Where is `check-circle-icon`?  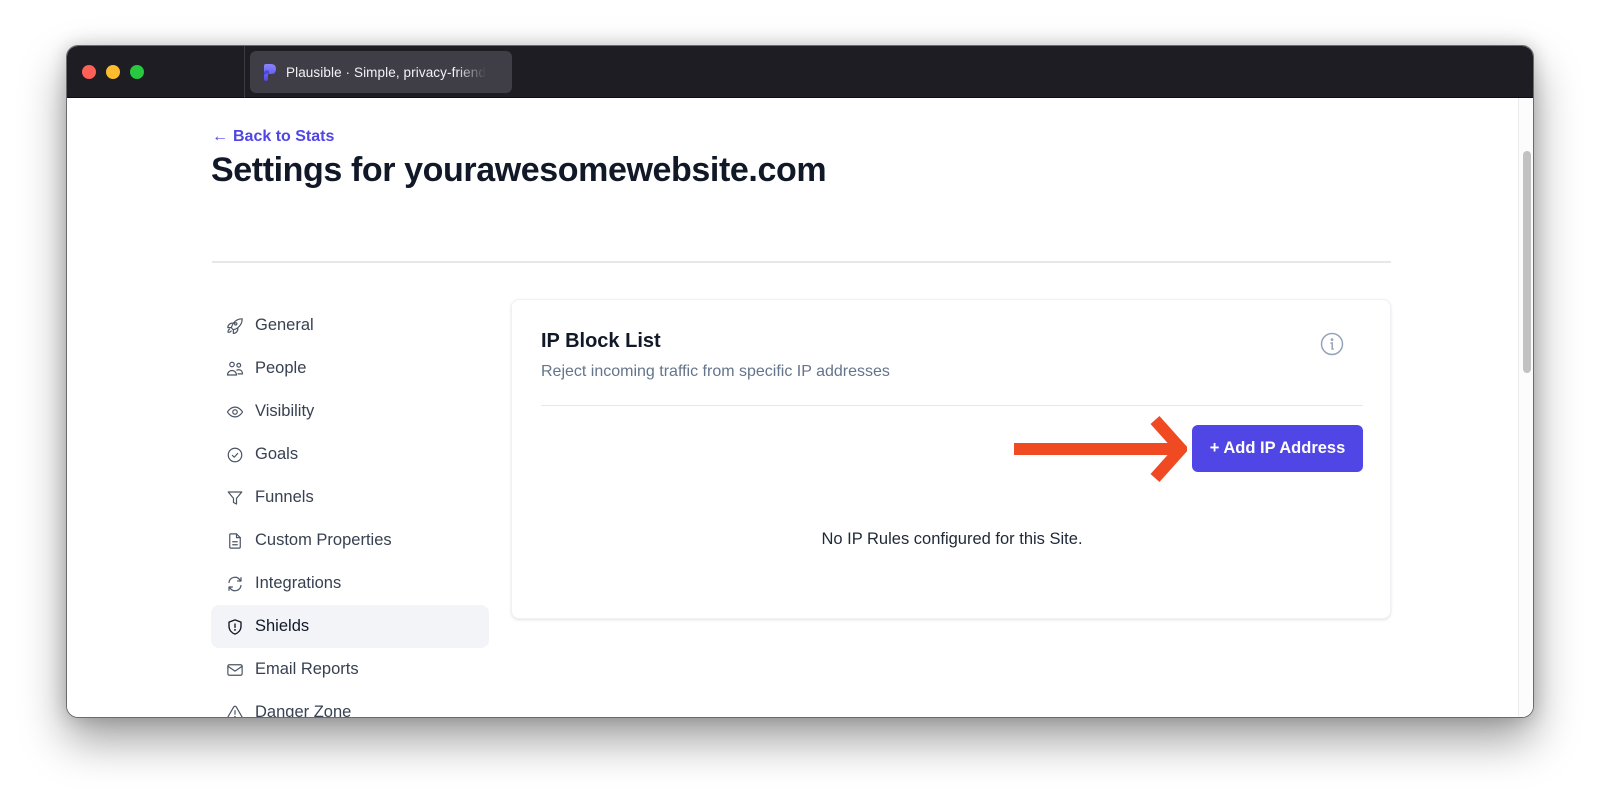 check-circle-icon is located at coordinates (235, 454).